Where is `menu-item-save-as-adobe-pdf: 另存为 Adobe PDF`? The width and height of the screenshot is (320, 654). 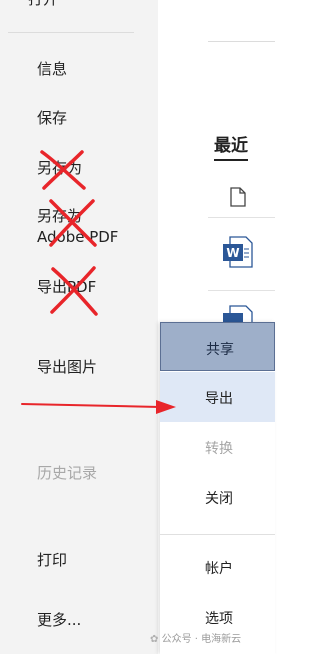
menu-item-save-as-adobe-pdf: 另存为 Adobe PDF is located at coordinates (77, 227).